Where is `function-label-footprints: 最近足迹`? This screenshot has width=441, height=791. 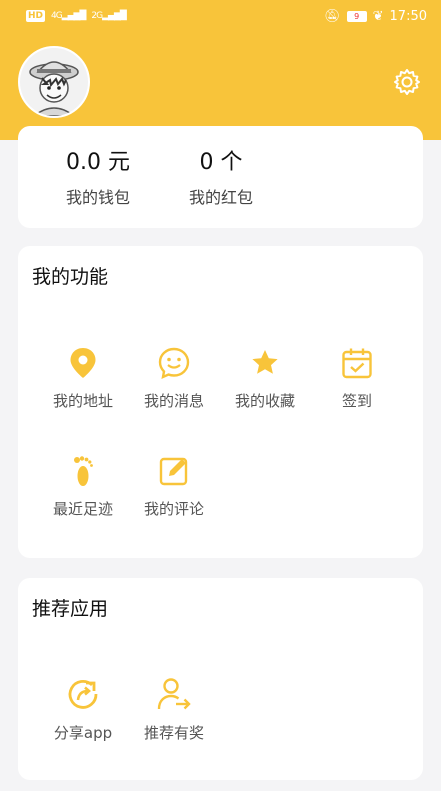
function-label-footprints: 最近足迹 is located at coordinates (82, 509).